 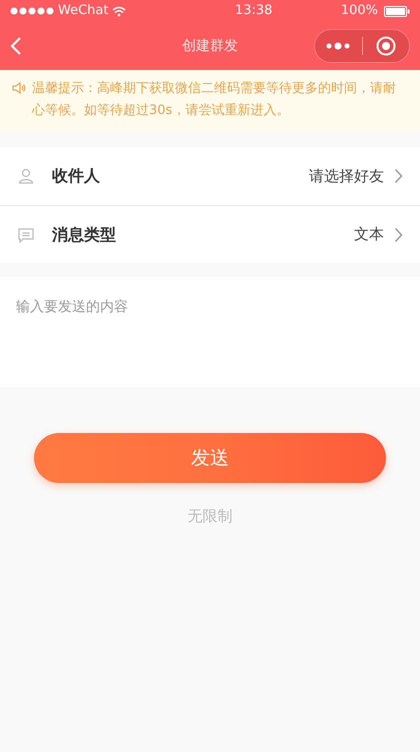 What do you see at coordinates (32, 11) in the screenshot?
I see `signal-icon` at bounding box center [32, 11].